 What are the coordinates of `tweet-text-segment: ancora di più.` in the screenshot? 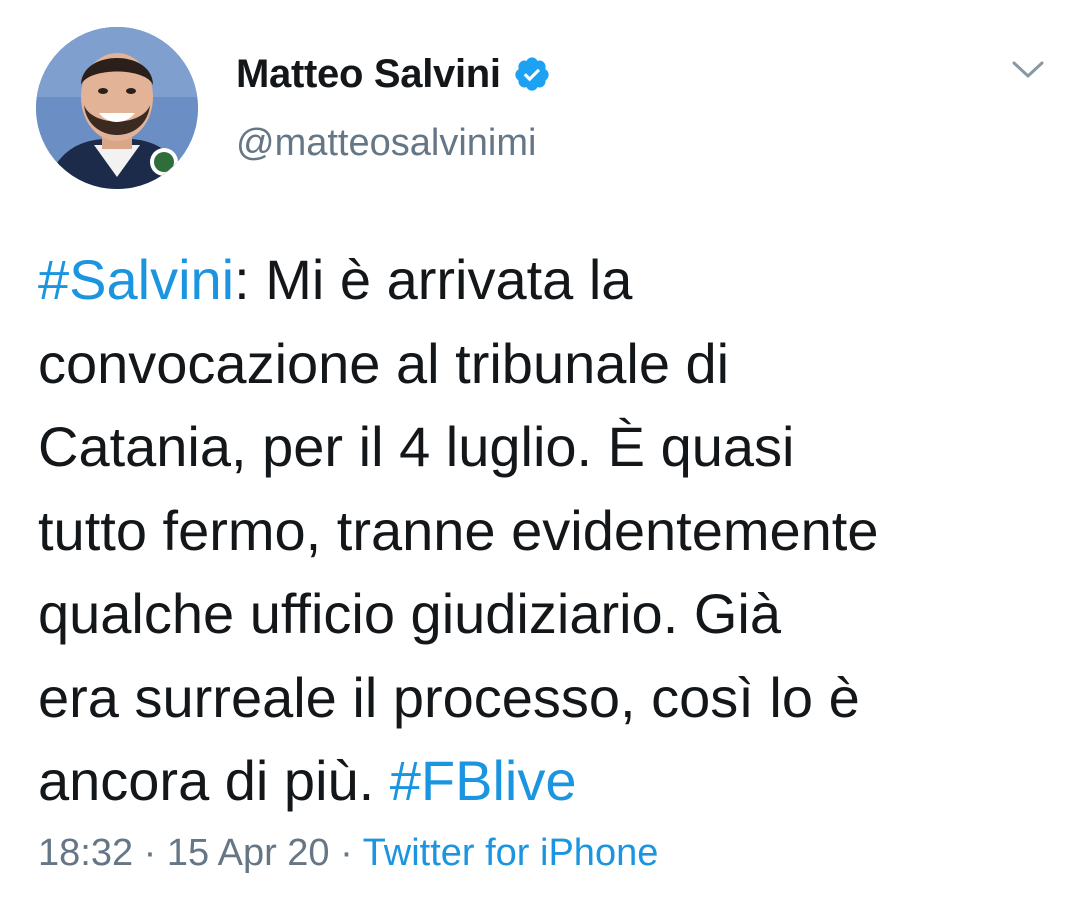 It's located at (214, 780).